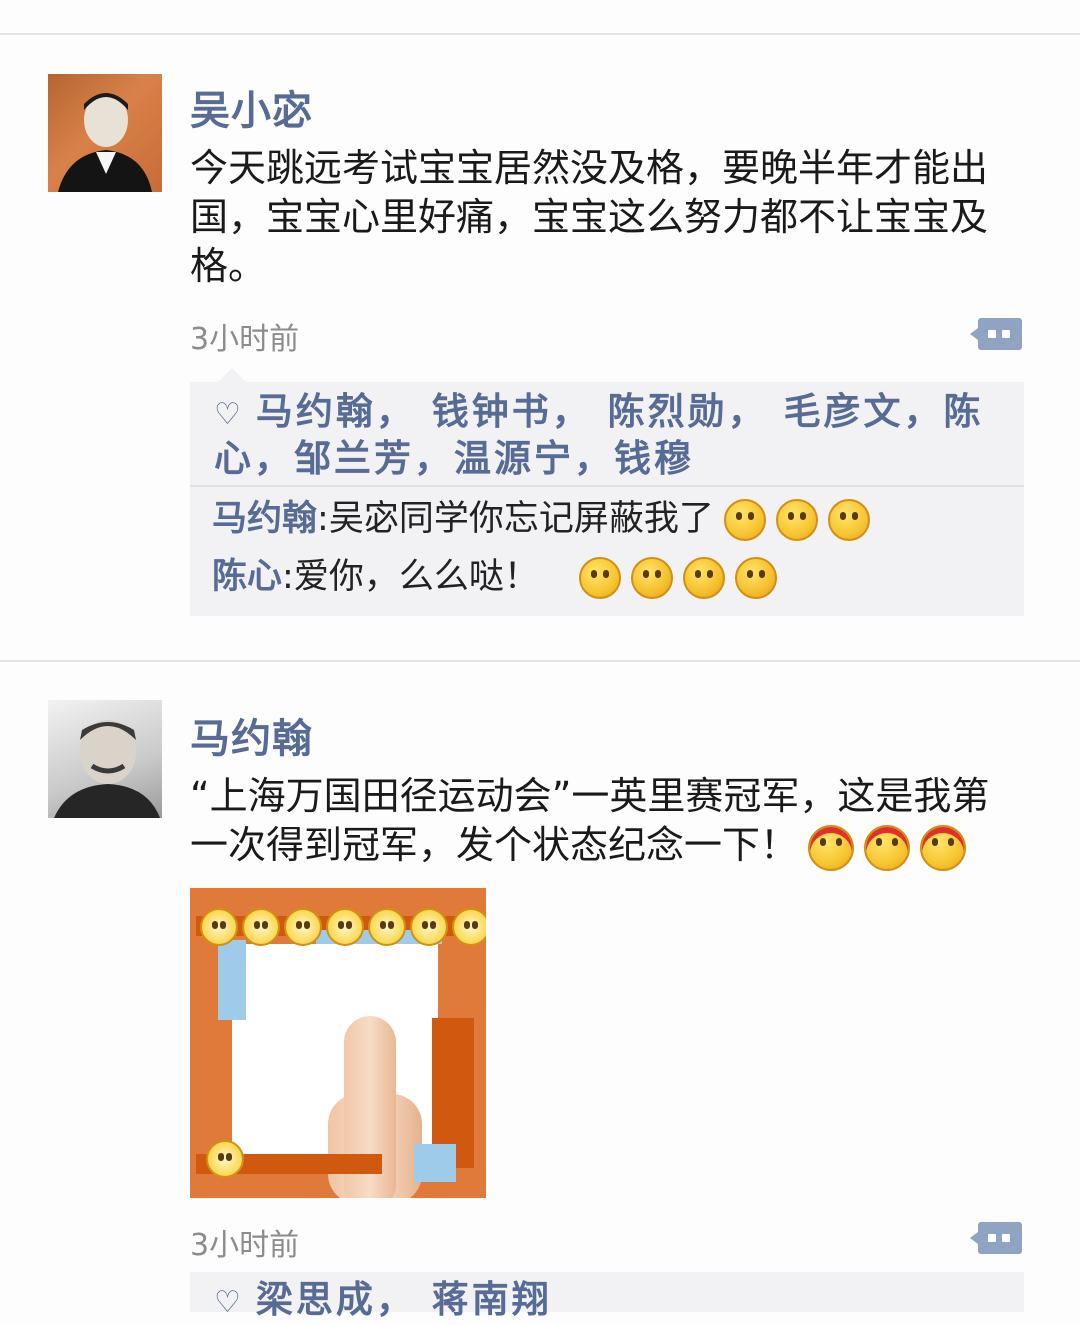 The height and width of the screenshot is (1325, 1080). What do you see at coordinates (232, 375) in the screenshot?
I see `panel-arrow` at bounding box center [232, 375].